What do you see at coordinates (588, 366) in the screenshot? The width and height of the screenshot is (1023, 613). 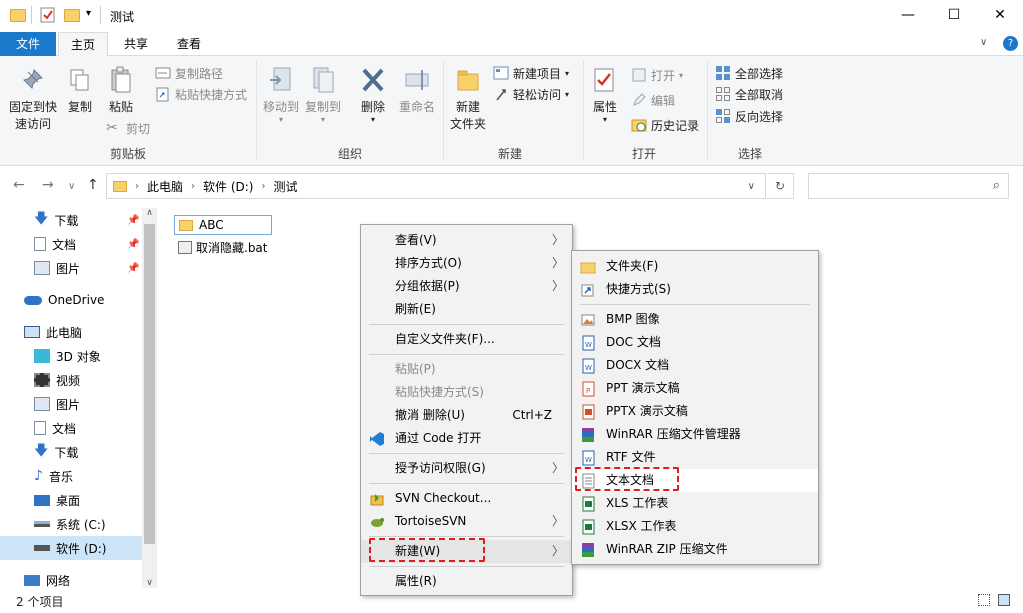 I see `docx-icon: W` at bounding box center [588, 366].